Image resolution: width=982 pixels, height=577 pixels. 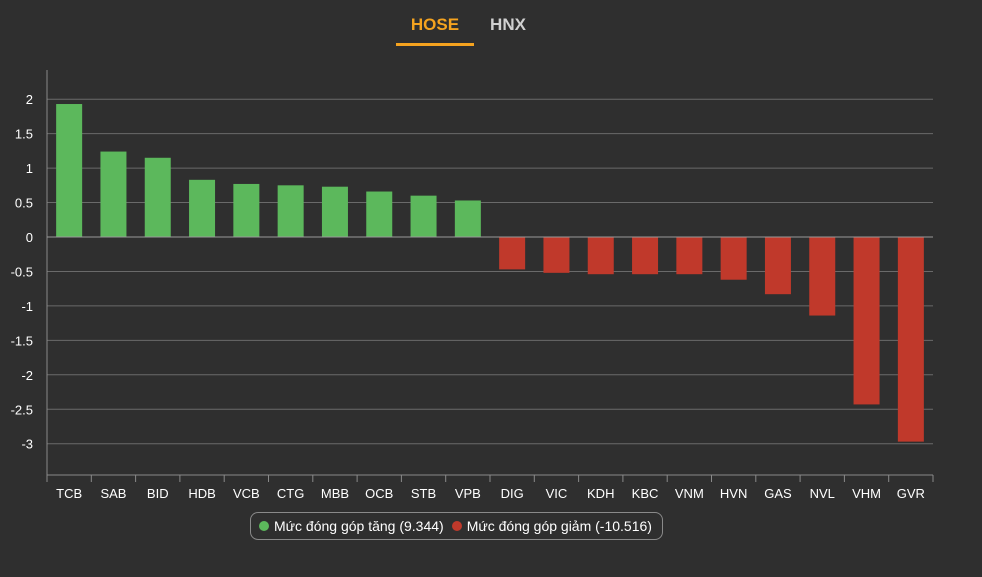 What do you see at coordinates (69, 493) in the screenshot?
I see `x-tick-label: TCB` at bounding box center [69, 493].